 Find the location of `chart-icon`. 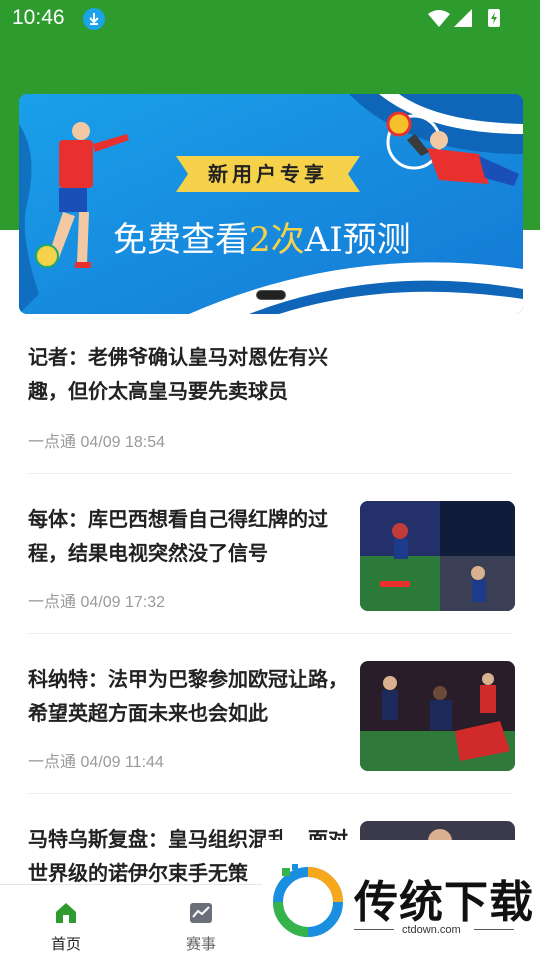

chart-icon is located at coordinates (201, 913).